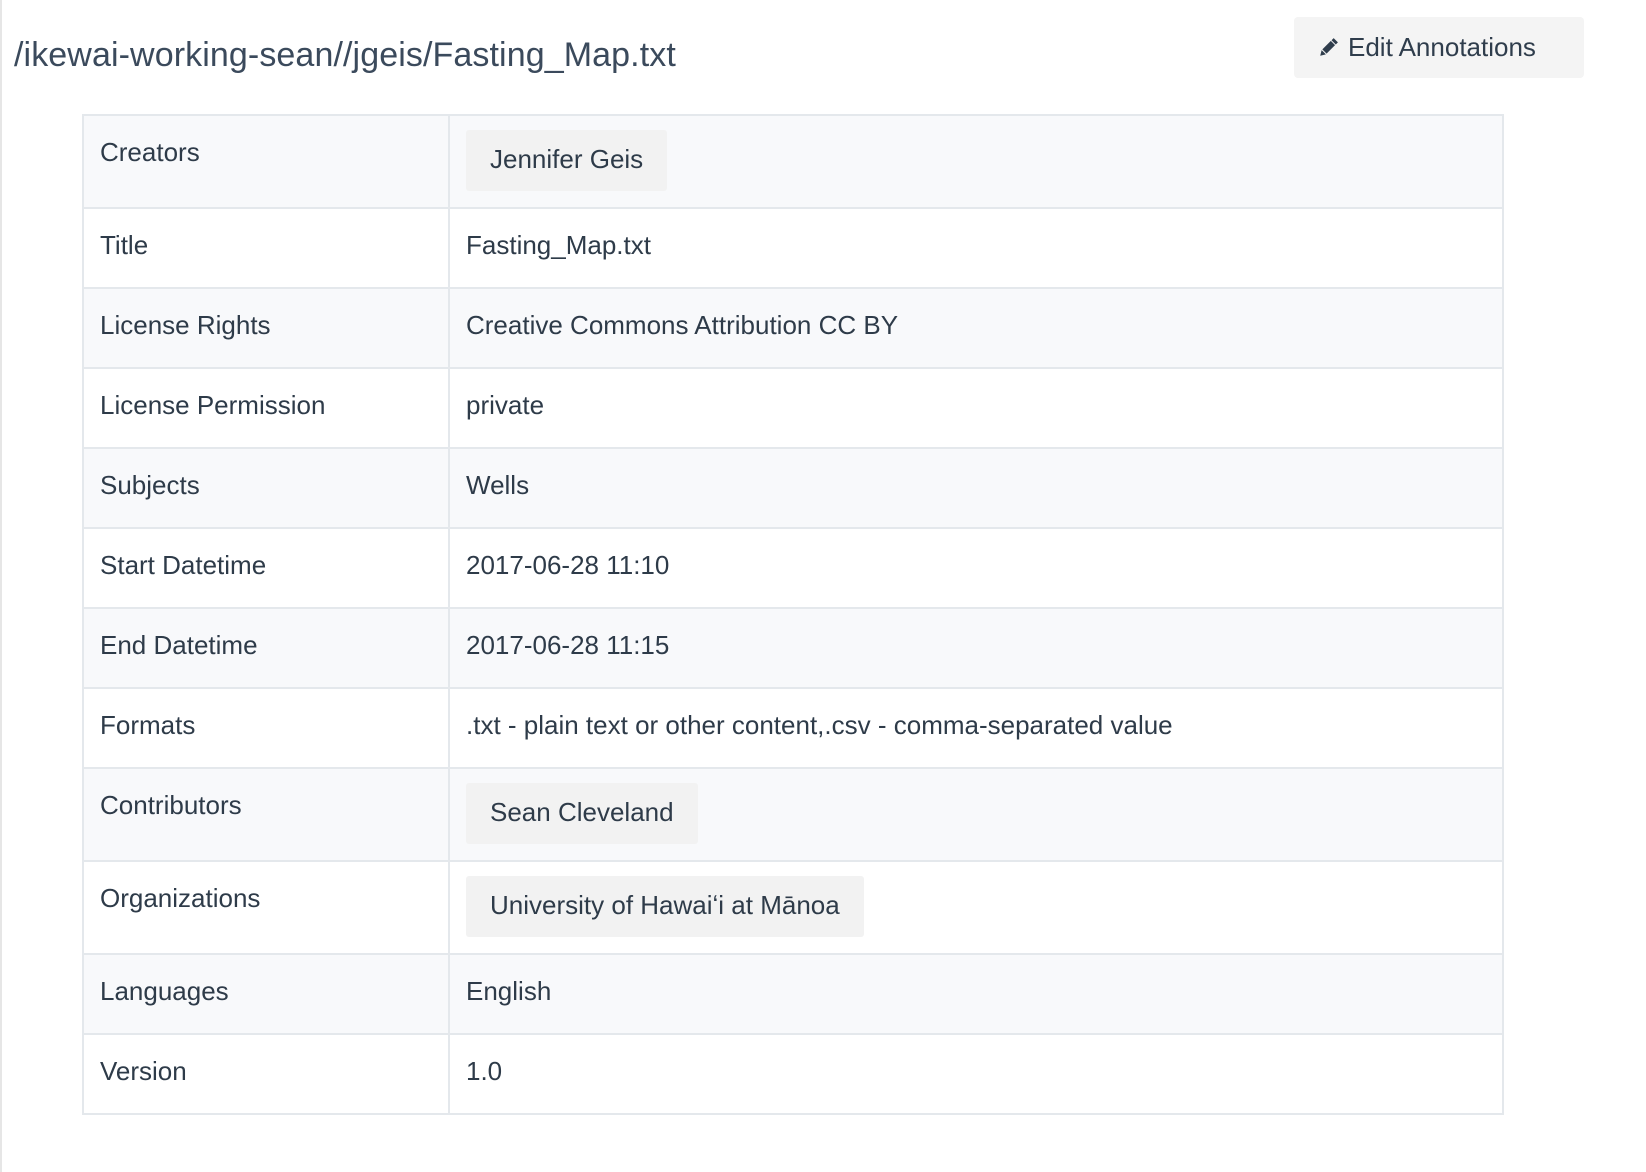  Describe the element at coordinates (976, 648) in the screenshot. I see `metadata-value-cell: 2017-06-28 11:15` at that location.